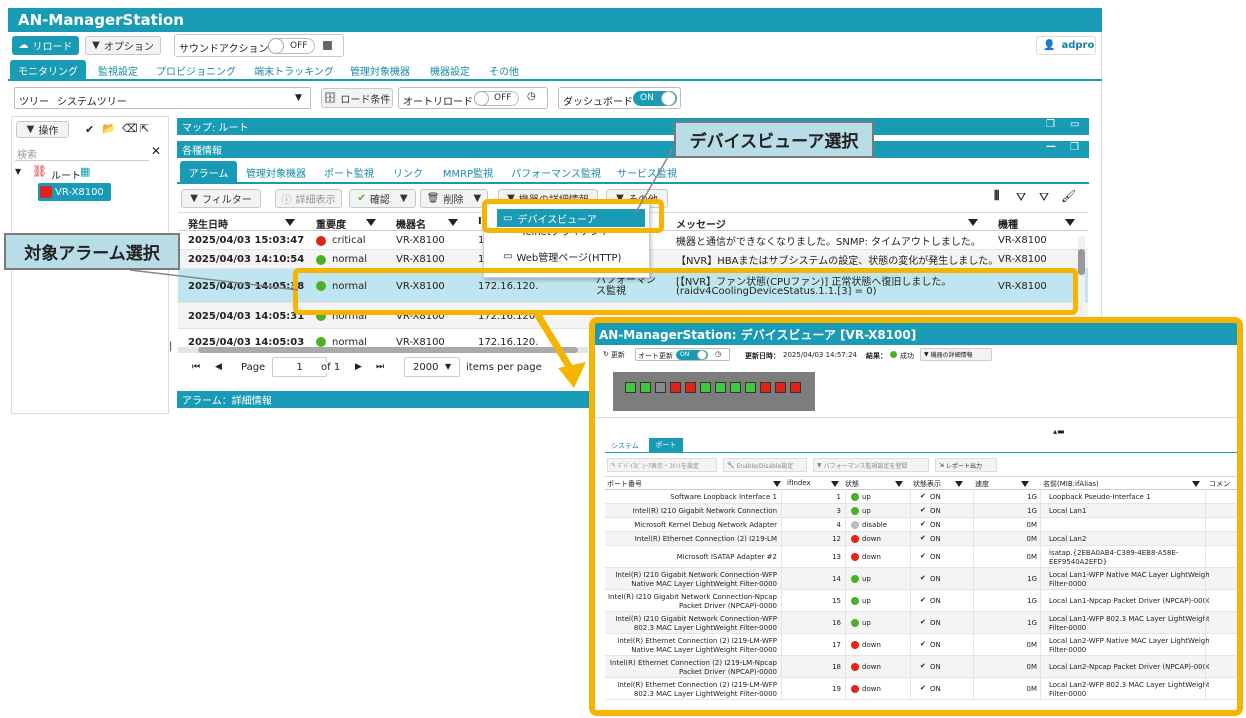 The image size is (1246, 718). I want to click on dv-refresh-button: ↻ 更新, so click(614, 355).